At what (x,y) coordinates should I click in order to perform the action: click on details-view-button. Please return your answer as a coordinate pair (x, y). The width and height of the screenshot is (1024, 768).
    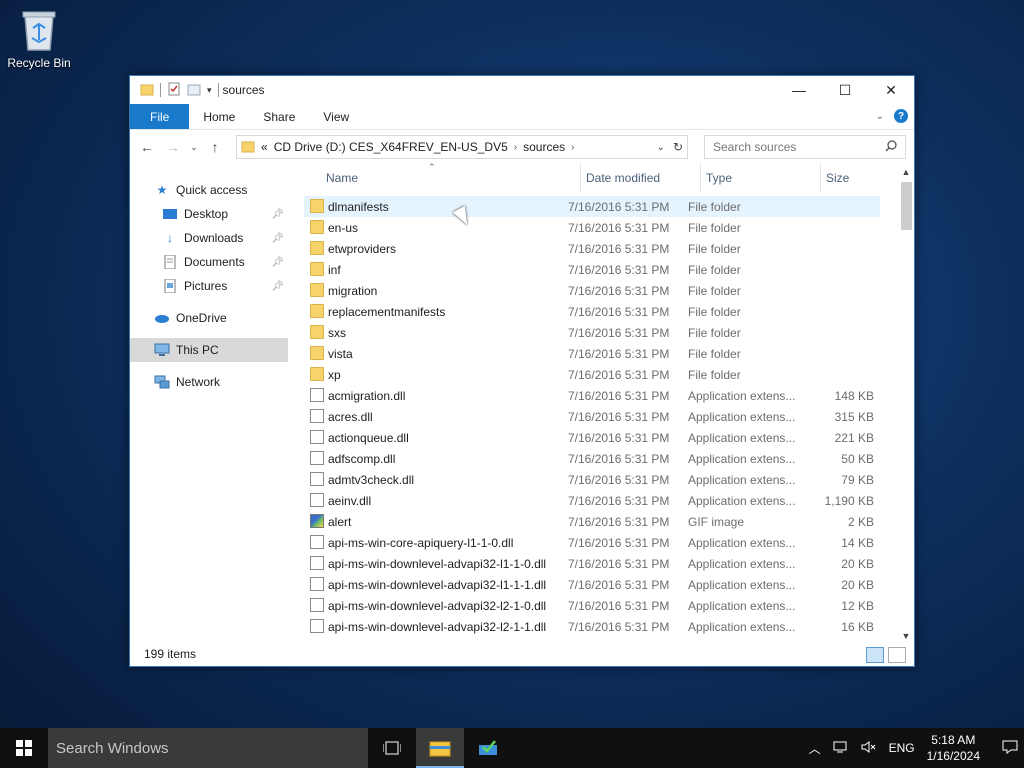
    Looking at the image, I should click on (875, 655).